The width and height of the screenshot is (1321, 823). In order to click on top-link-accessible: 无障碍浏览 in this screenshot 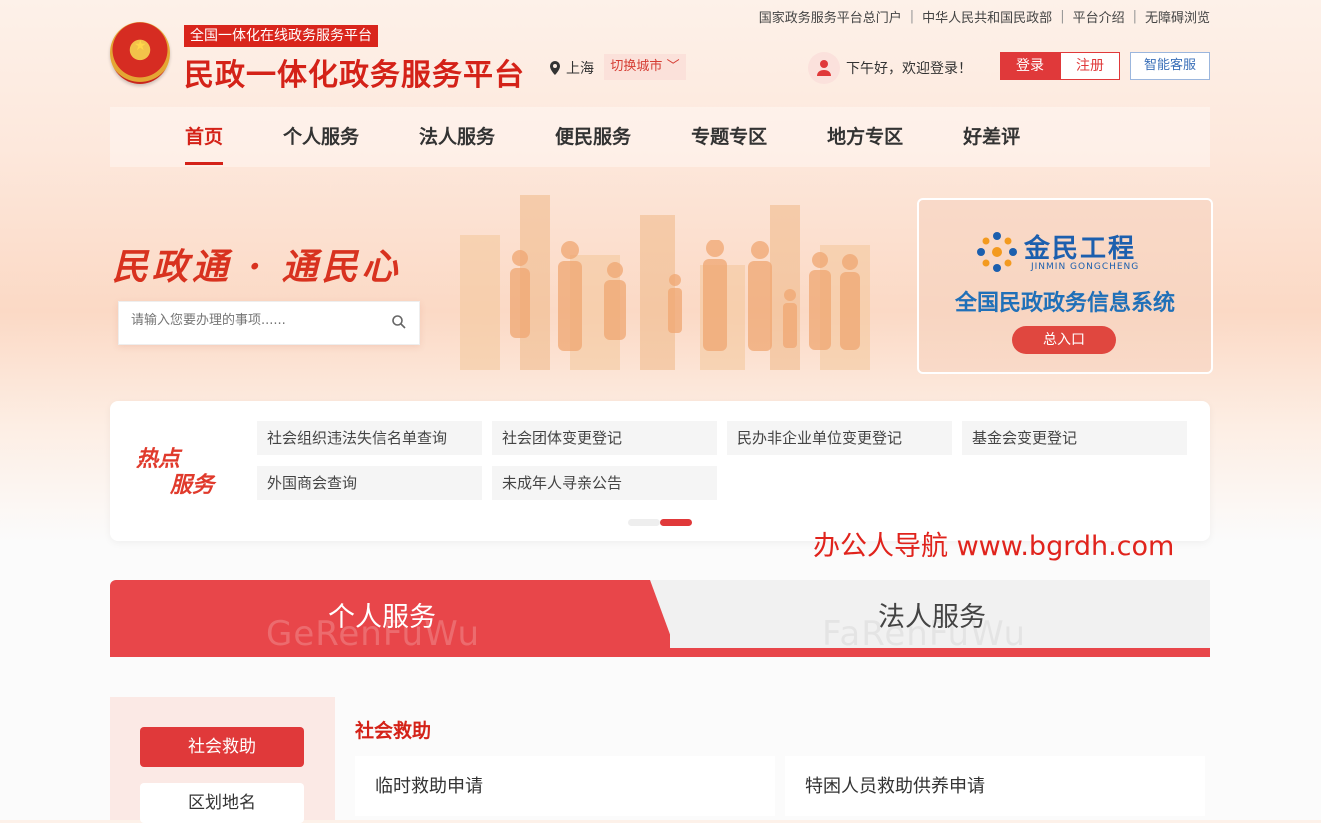, I will do `click(1177, 16)`.